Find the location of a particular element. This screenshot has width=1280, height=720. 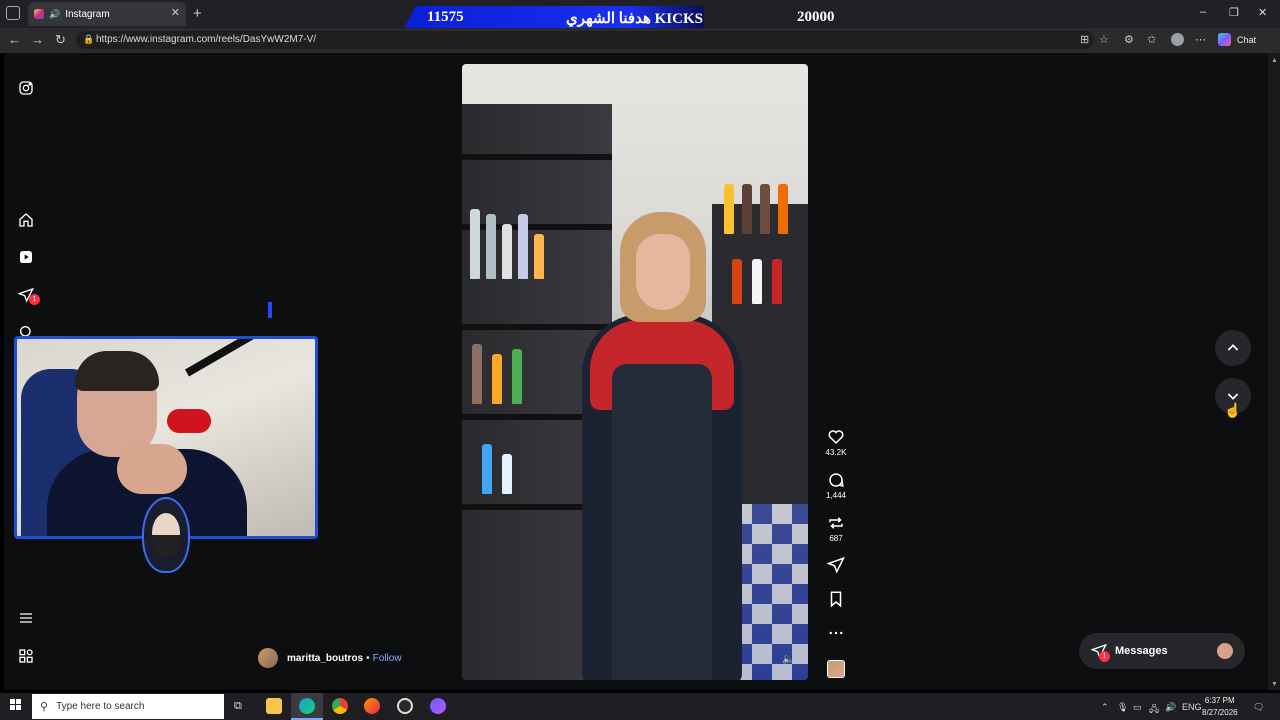

reel-scene-person-face is located at coordinates (663, 272).